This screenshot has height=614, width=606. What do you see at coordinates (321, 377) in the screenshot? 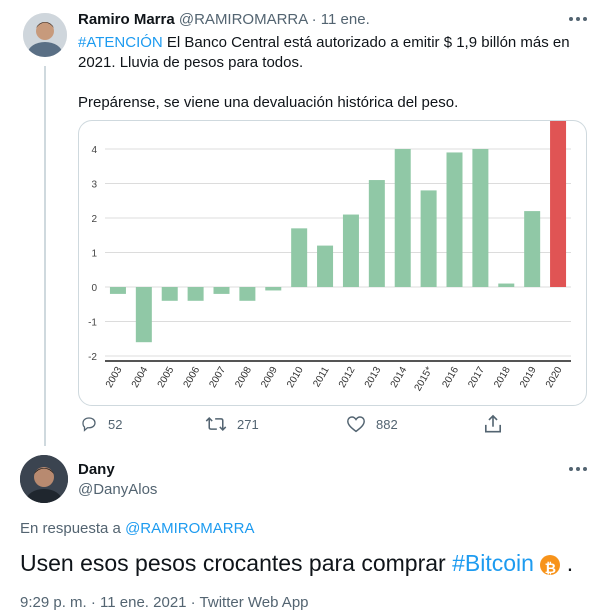
I see `x-tick-label: 2011` at bounding box center [321, 377].